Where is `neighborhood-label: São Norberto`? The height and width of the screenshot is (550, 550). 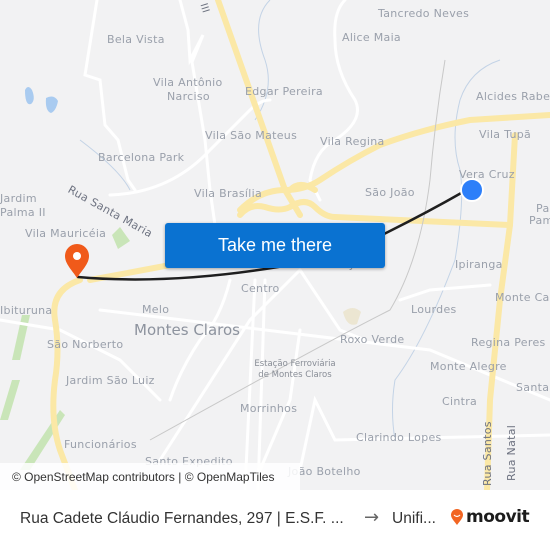 neighborhood-label: São Norberto is located at coordinates (85, 344).